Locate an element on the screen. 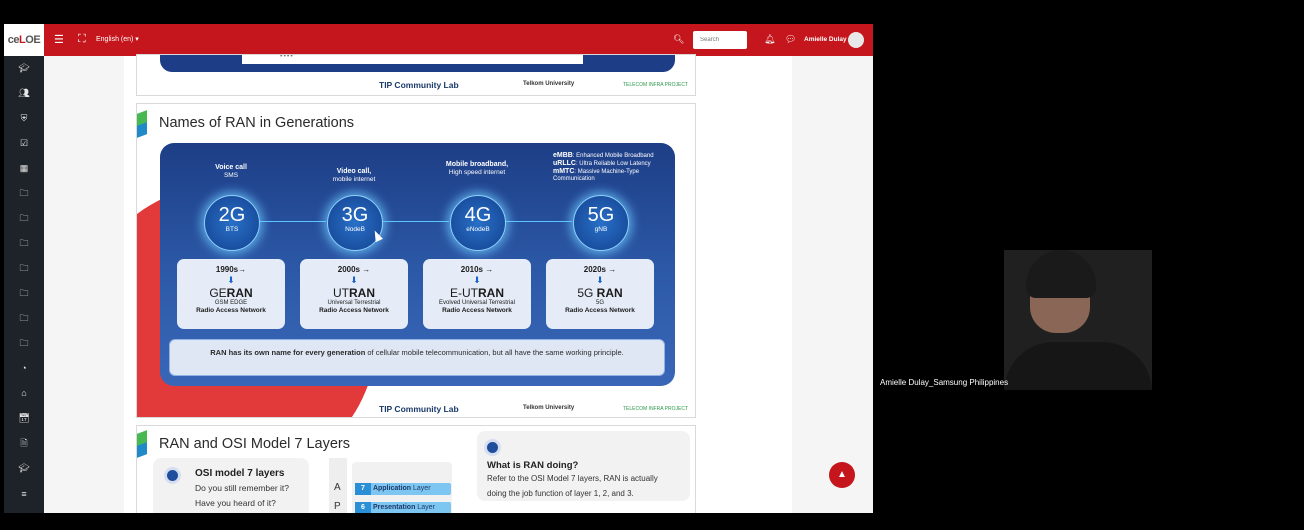 This screenshot has width=1304, height=530. card-name: 5G RAN is located at coordinates (600, 293).